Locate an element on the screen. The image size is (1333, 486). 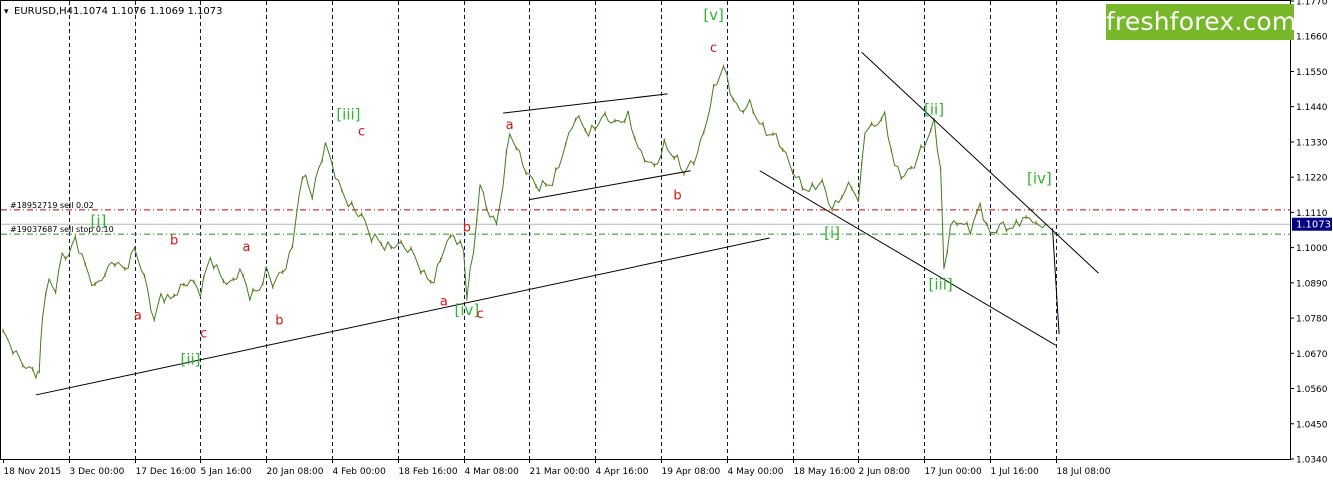
x-tick-label: 18 Nov 2015 is located at coordinates (33, 472).